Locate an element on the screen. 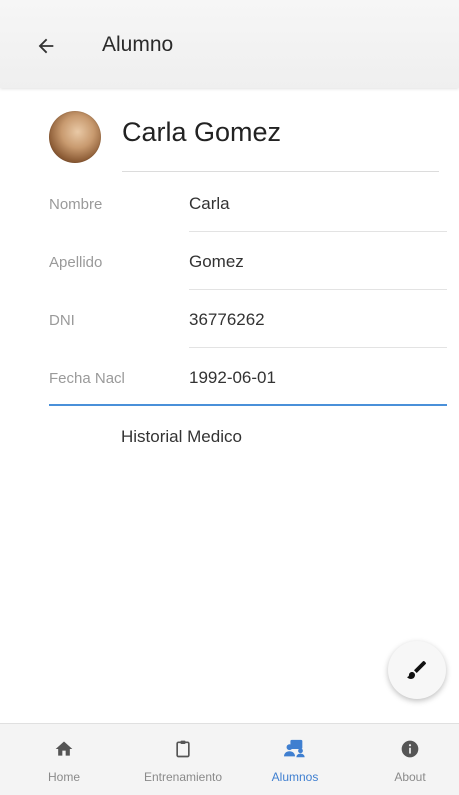  student-full-name: Carla Gomez is located at coordinates (202, 132).